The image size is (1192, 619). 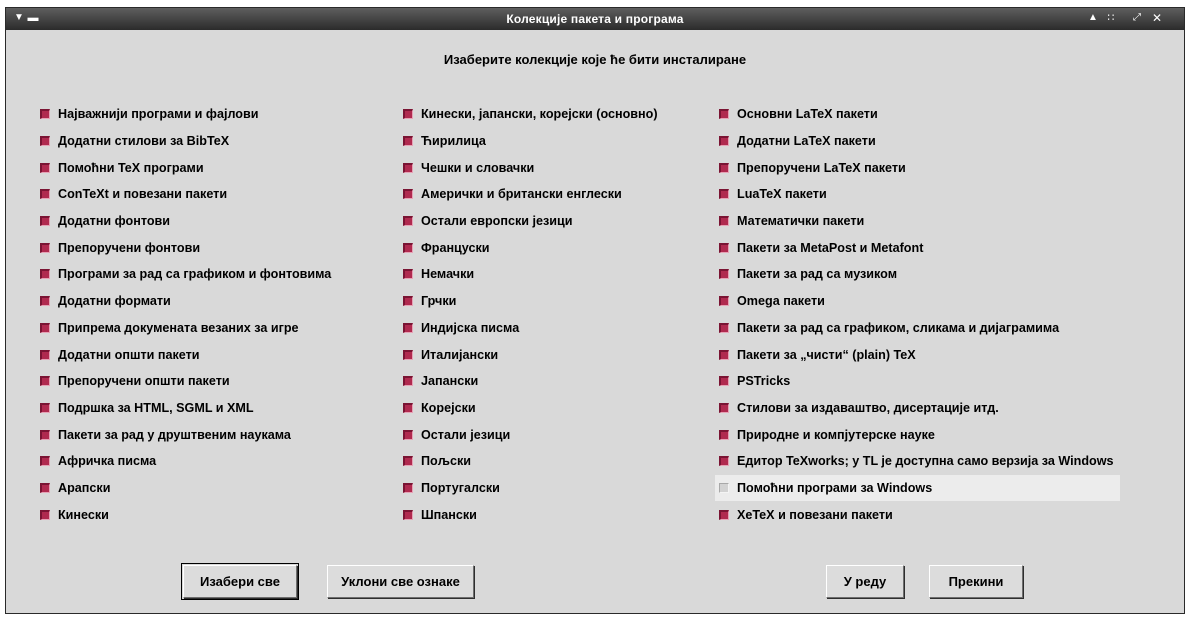 I want to click on collection-checkbox-item: Додатни формати, so click(x=186, y=301).